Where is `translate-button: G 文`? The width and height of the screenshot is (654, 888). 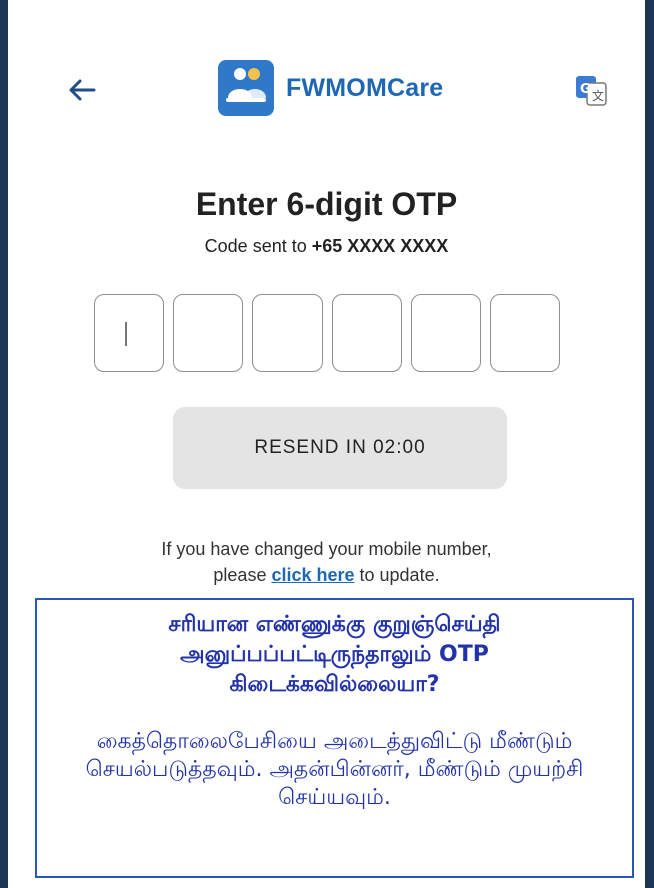
translate-button: G 文 is located at coordinates (591, 91).